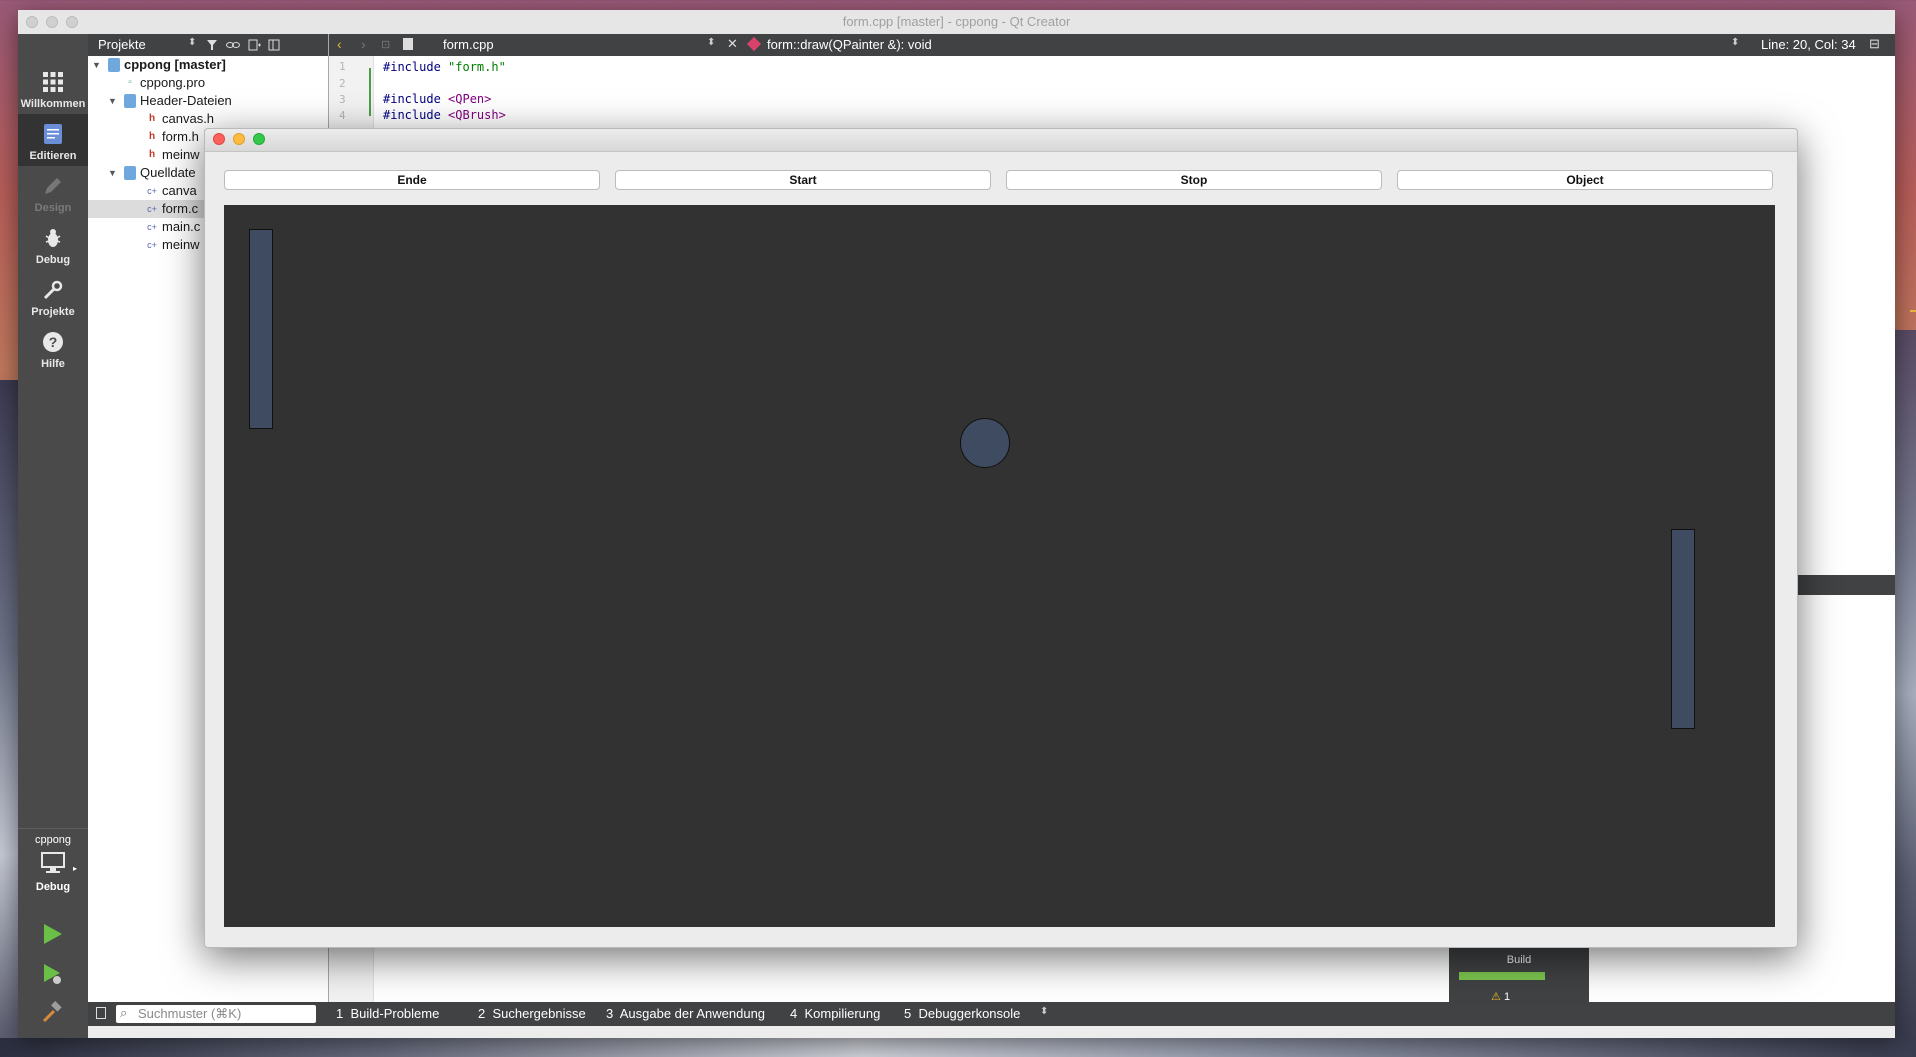 This screenshot has height=1057, width=1916. Describe the element at coordinates (342, 99) in the screenshot. I see `line-number: 3` at that location.